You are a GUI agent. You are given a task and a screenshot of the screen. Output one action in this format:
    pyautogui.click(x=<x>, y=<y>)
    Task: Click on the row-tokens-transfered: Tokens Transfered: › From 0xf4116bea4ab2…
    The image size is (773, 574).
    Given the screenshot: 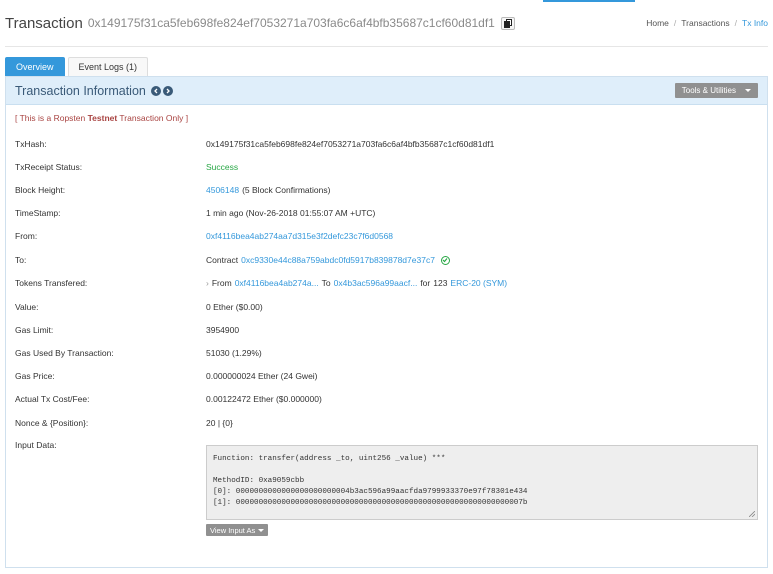 What is the action you would take?
    pyautogui.click(x=386, y=283)
    